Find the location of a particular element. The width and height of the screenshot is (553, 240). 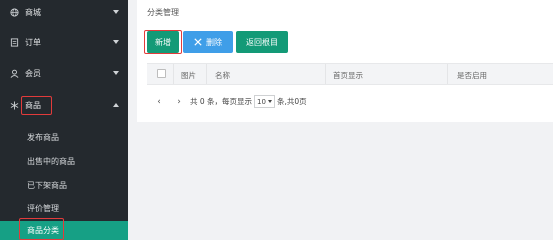

dropdown-arrow-icon is located at coordinates (269, 101).